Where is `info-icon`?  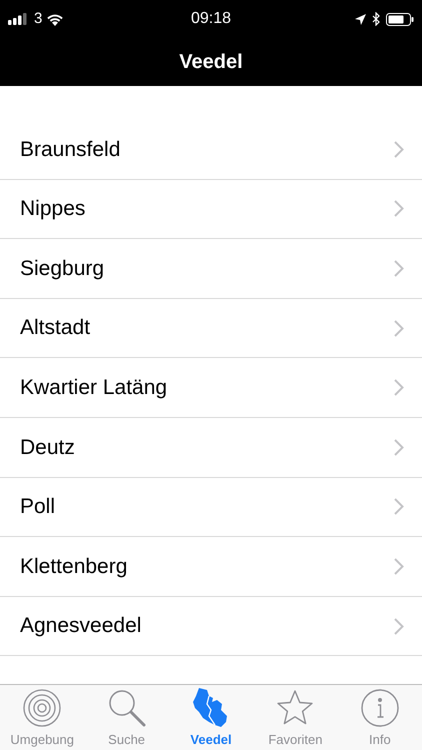
info-icon is located at coordinates (380, 708).